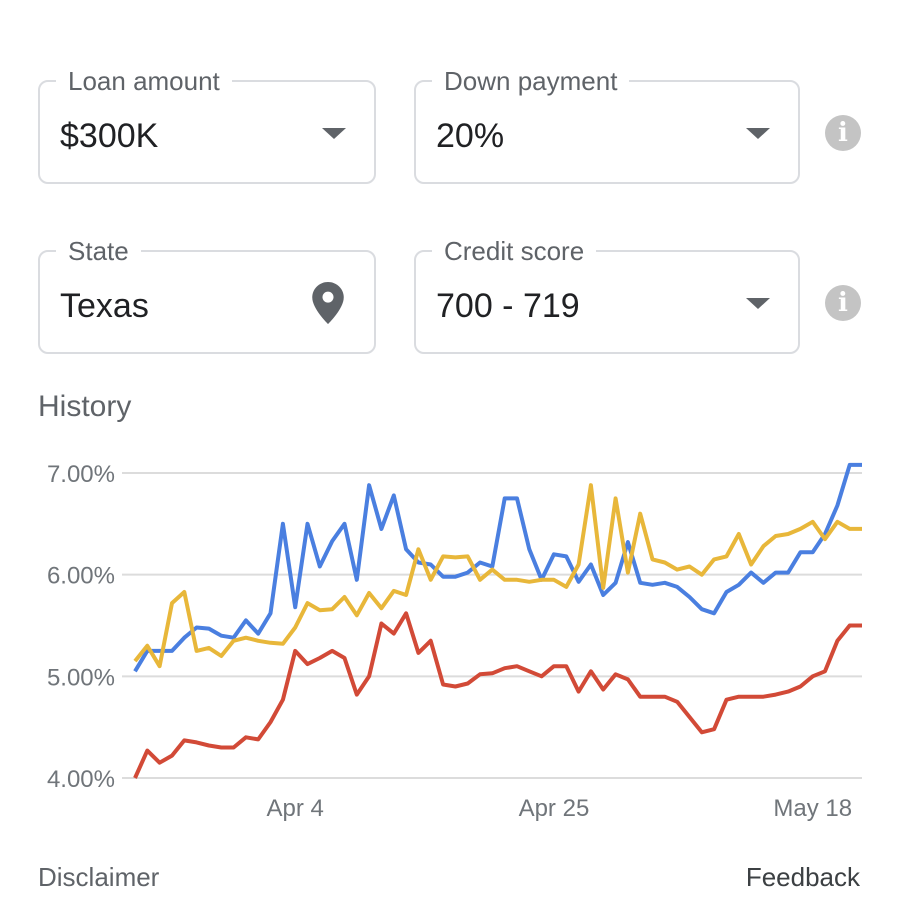 This screenshot has height=900, width=900. What do you see at coordinates (803, 877) in the screenshot?
I see `feedback-link: Feedback` at bounding box center [803, 877].